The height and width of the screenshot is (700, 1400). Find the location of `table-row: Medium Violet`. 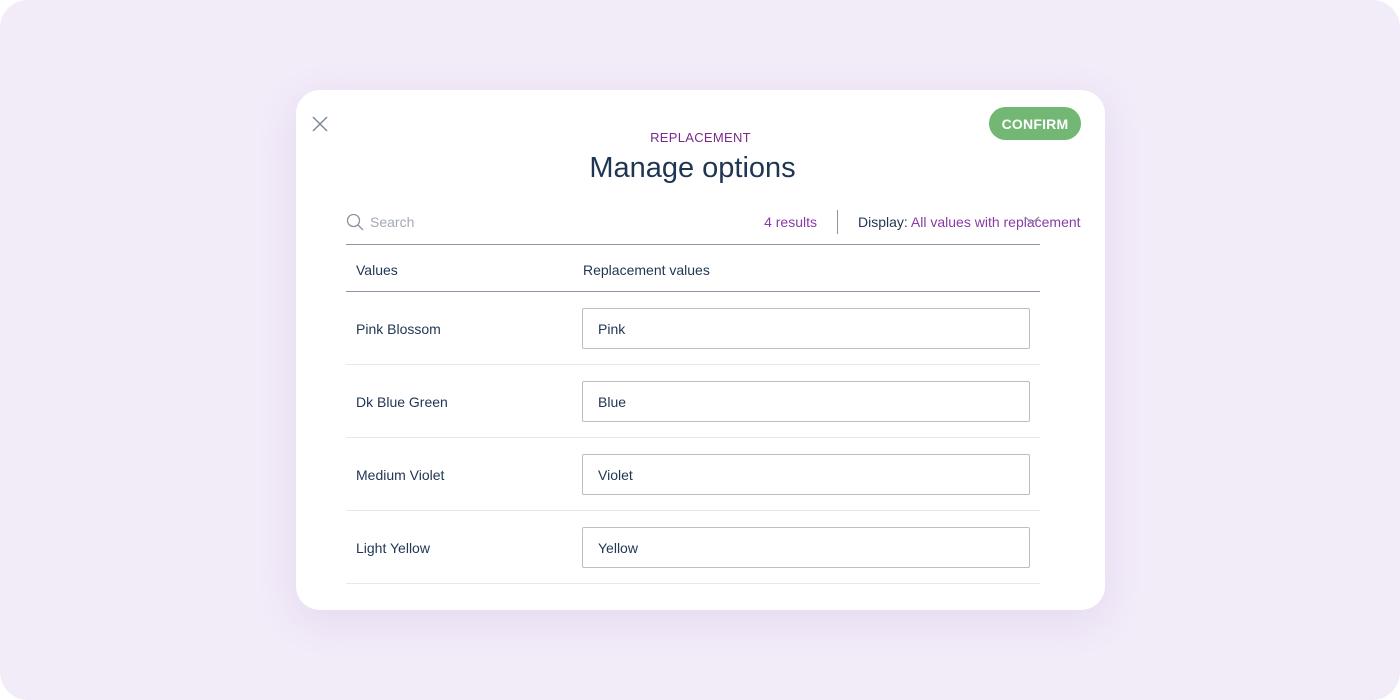

table-row: Medium Violet is located at coordinates (693, 474).